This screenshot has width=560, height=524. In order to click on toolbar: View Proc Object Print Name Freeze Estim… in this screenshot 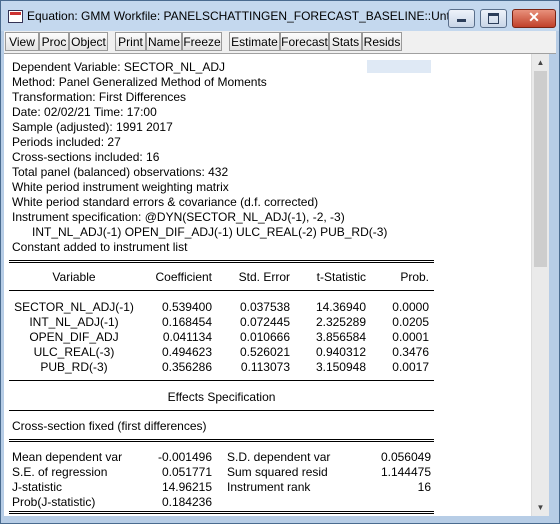, I will do `click(280, 42)`.